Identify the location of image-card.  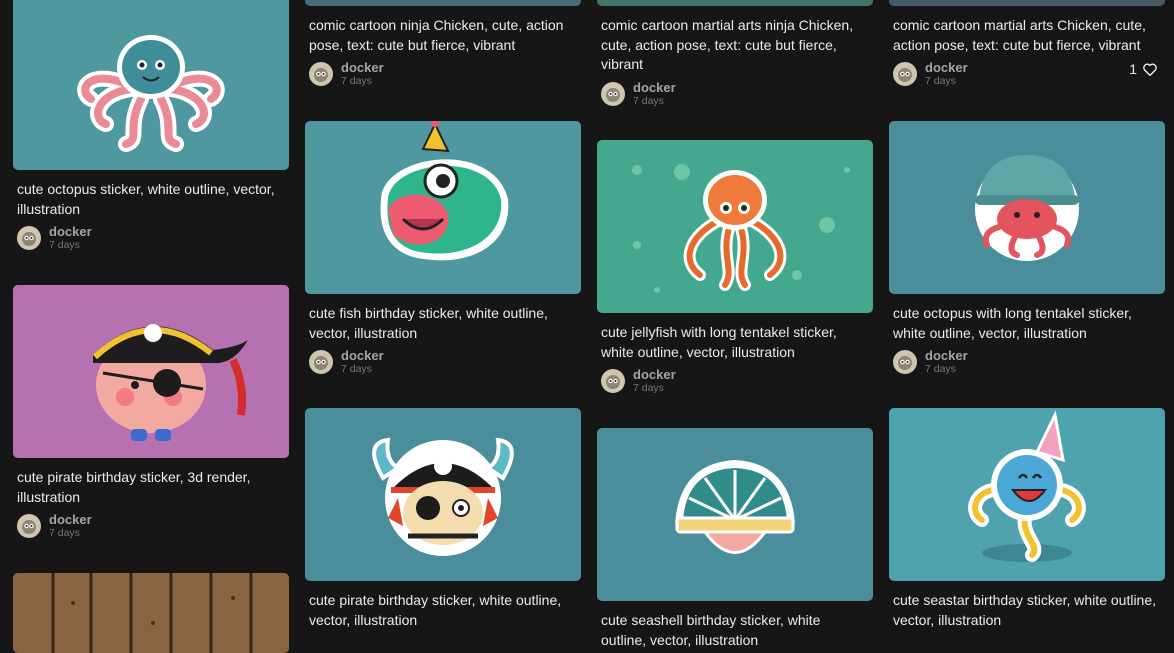
(151, 613).